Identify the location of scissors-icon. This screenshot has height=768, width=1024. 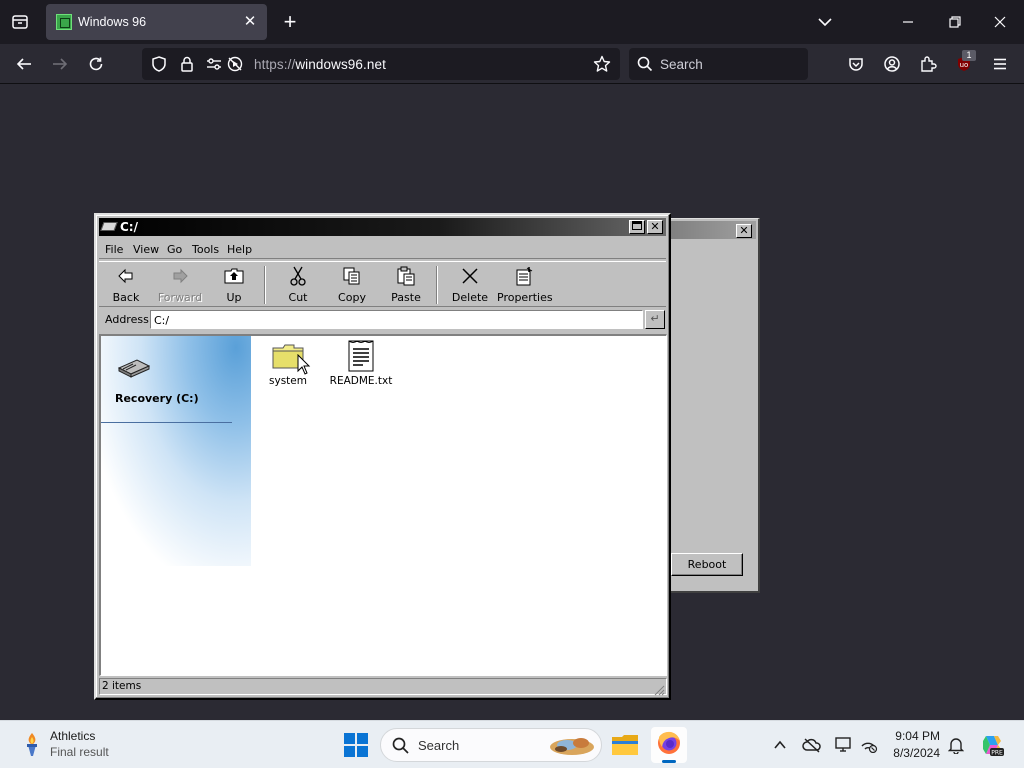
(298, 276).